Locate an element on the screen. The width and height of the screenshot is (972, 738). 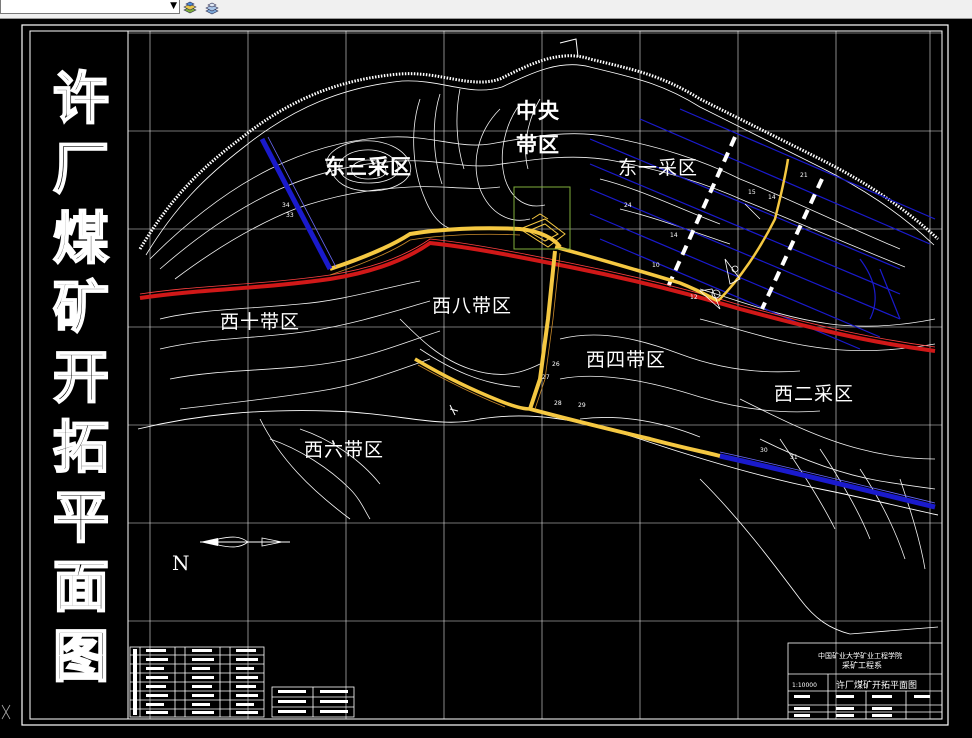
layer-properties-icon is located at coordinates (190, 8).